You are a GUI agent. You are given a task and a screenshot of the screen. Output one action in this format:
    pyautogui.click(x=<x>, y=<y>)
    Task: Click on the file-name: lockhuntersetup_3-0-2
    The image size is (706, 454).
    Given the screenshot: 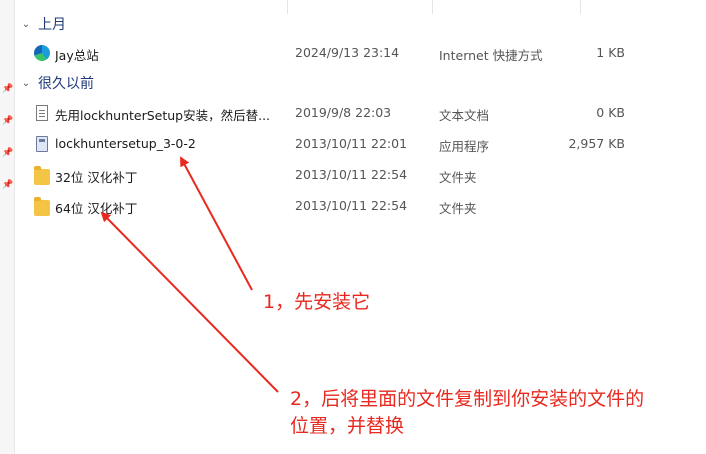 What is the action you would take?
    pyautogui.click(x=125, y=143)
    